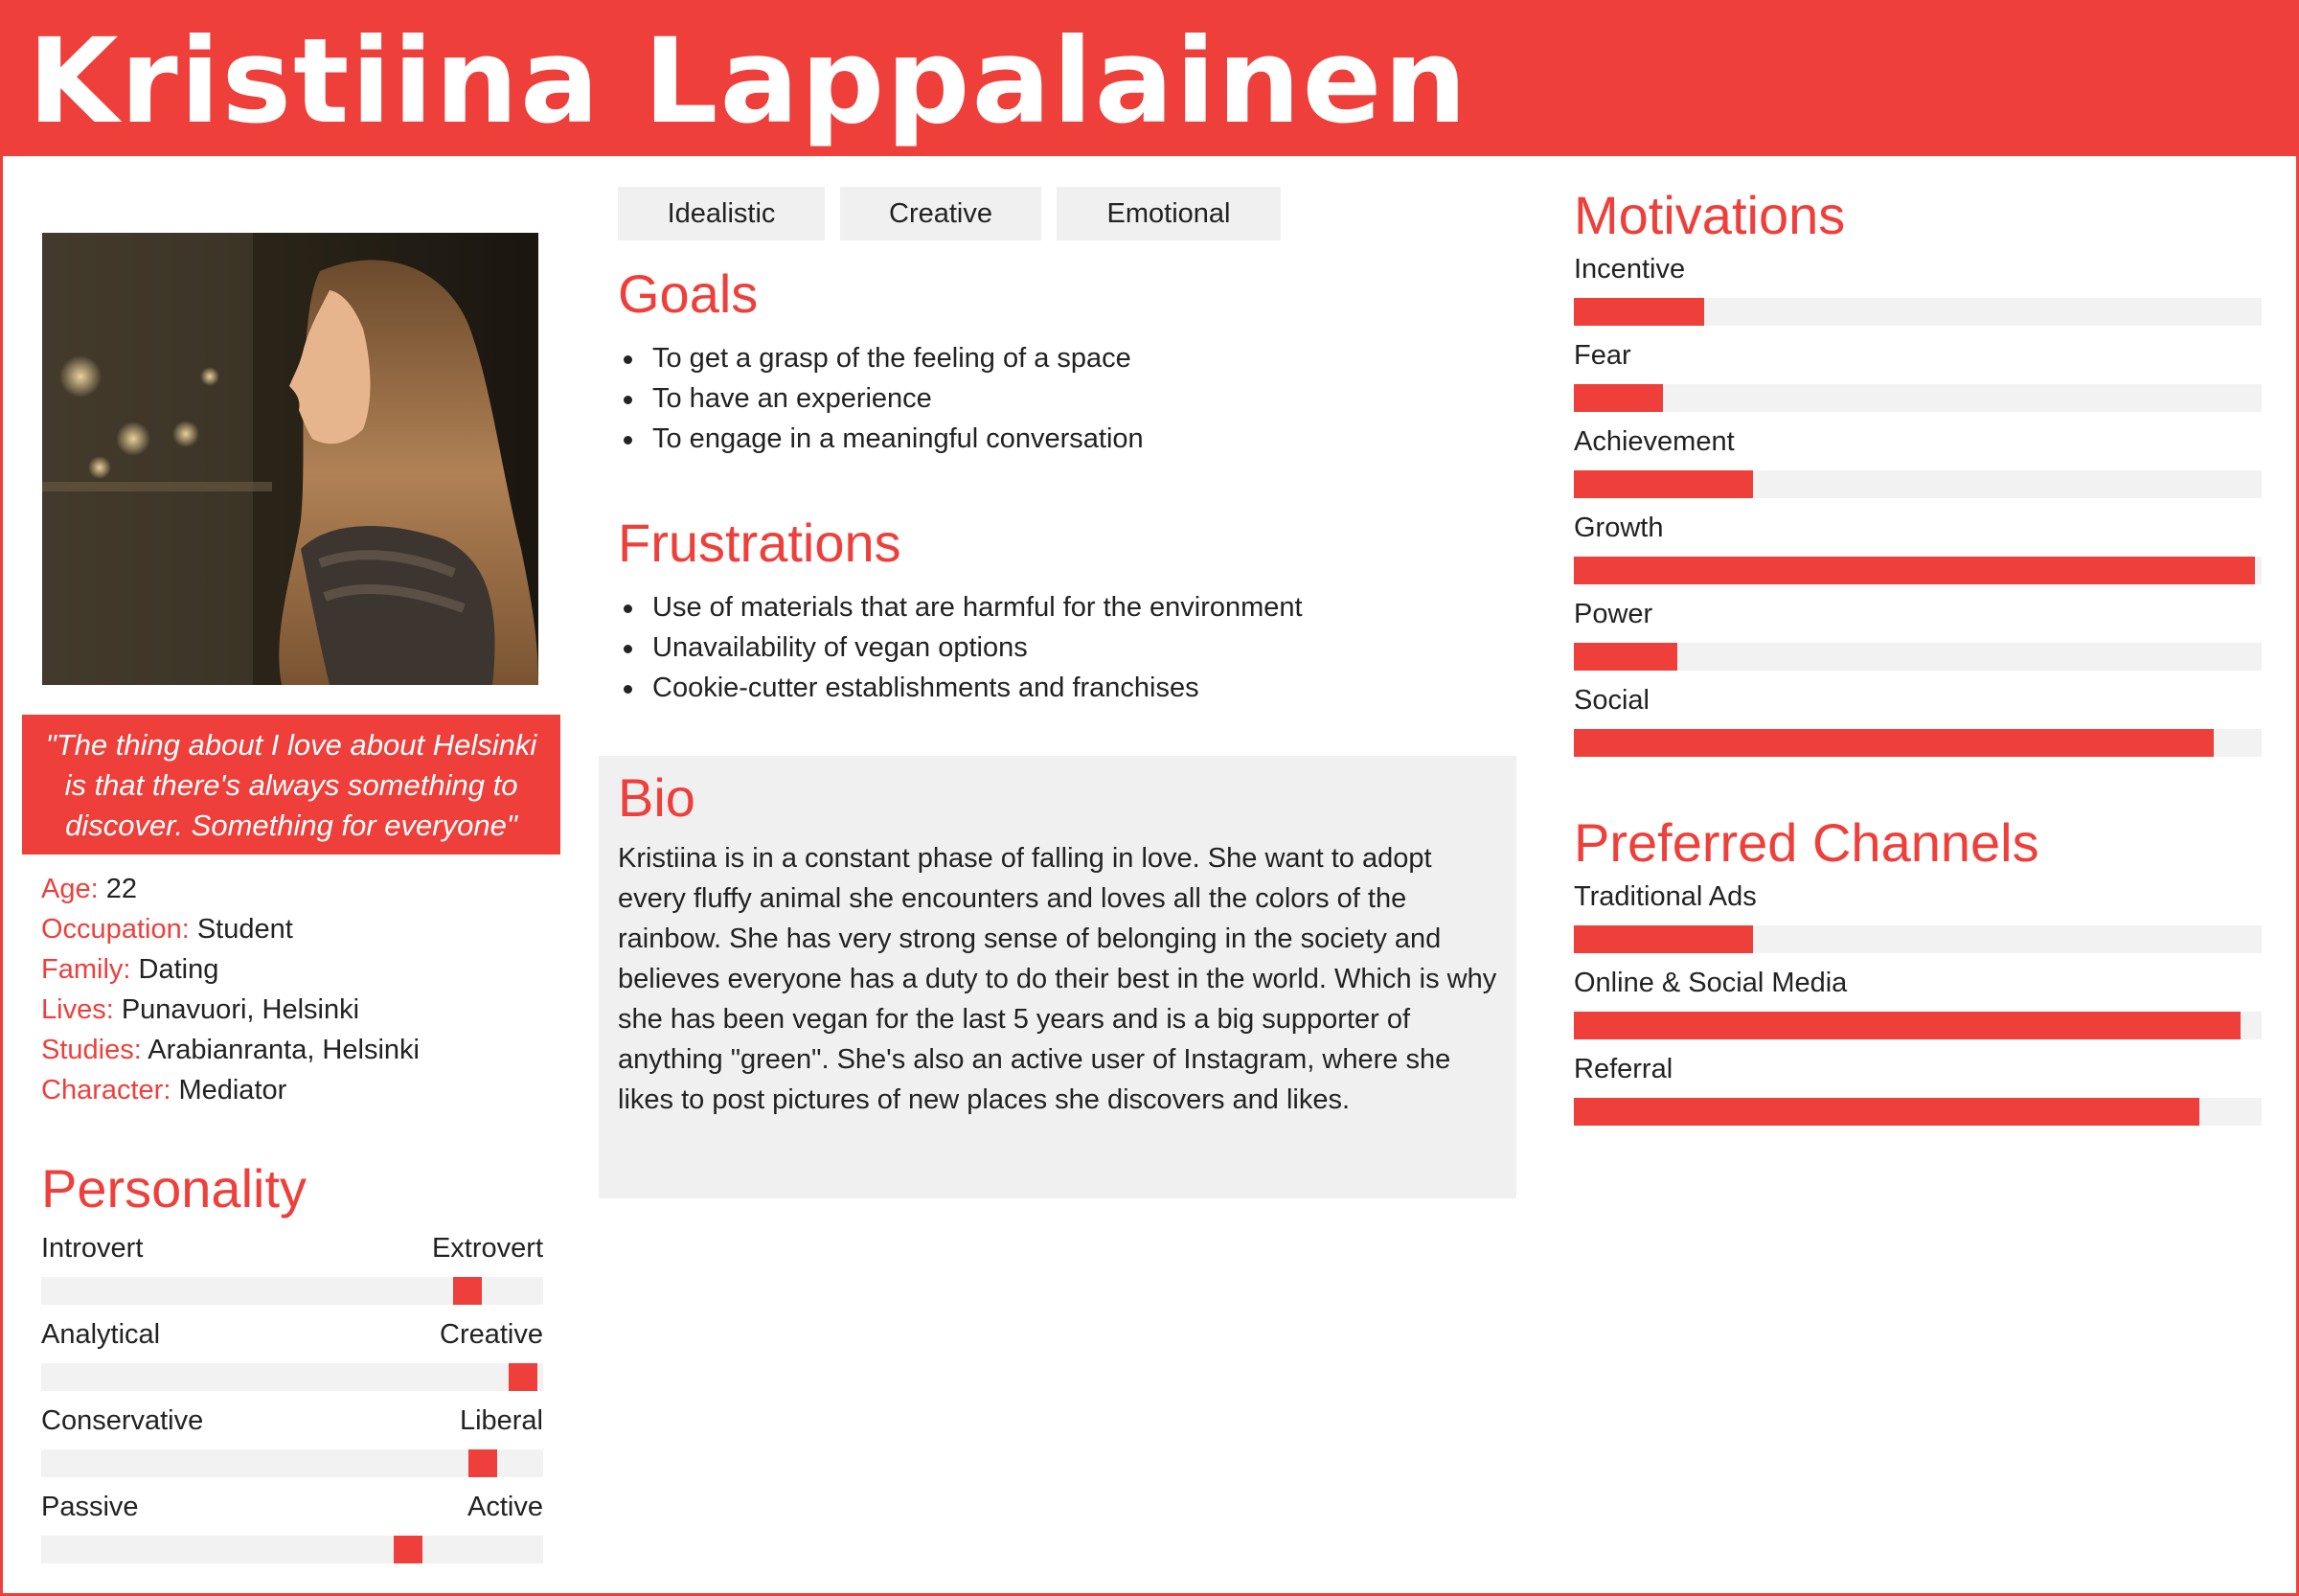 The image size is (2299, 1596). What do you see at coordinates (92, 1248) in the screenshot?
I see `slider-left-label: Introvert` at bounding box center [92, 1248].